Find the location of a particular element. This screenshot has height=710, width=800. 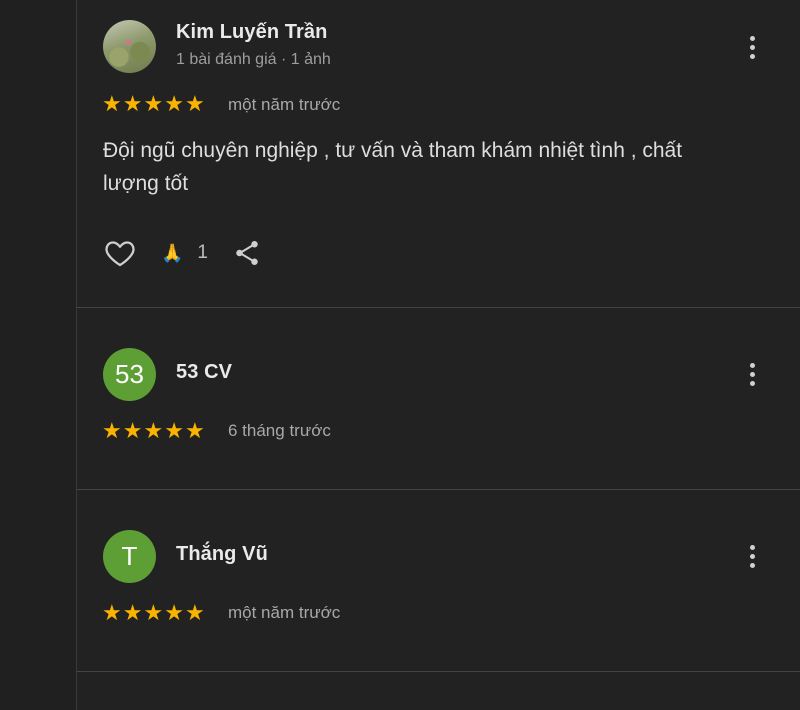

reviewer-avatar is located at coordinates (129, 46).